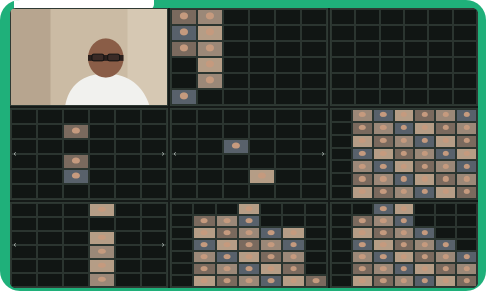 The width and height of the screenshot is (486, 291). What do you see at coordinates (323, 154) in the screenshot?
I see `chevron-right-icon: ›` at bounding box center [323, 154].